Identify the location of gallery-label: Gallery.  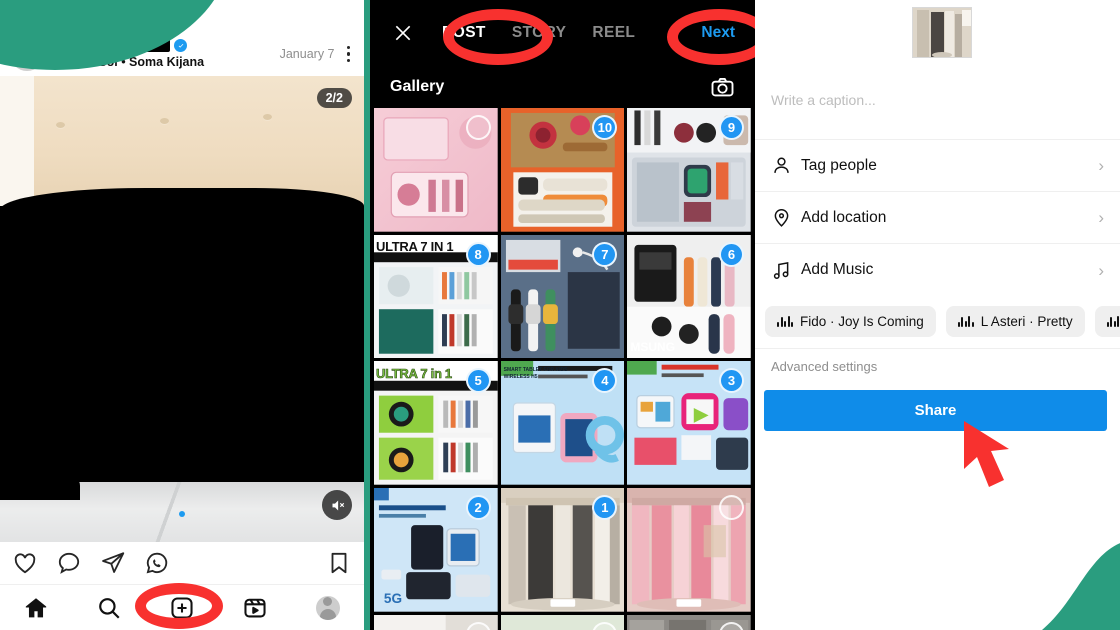
(417, 86).